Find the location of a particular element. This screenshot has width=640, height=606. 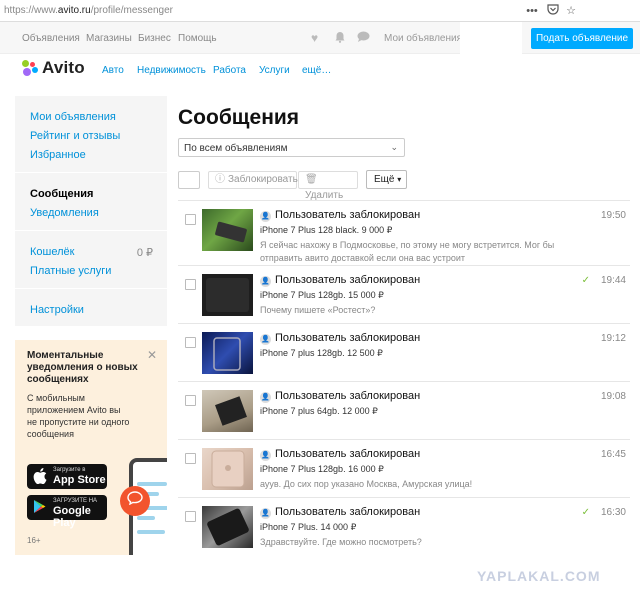

chevron-down-icon: ▾ is located at coordinates (399, 179).